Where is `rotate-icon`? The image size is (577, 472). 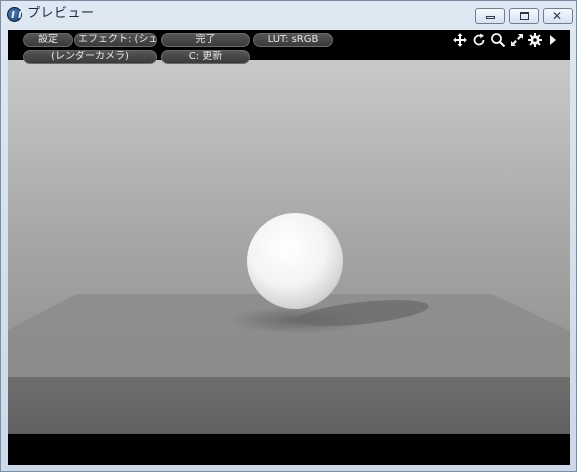
rotate-icon is located at coordinates (479, 40).